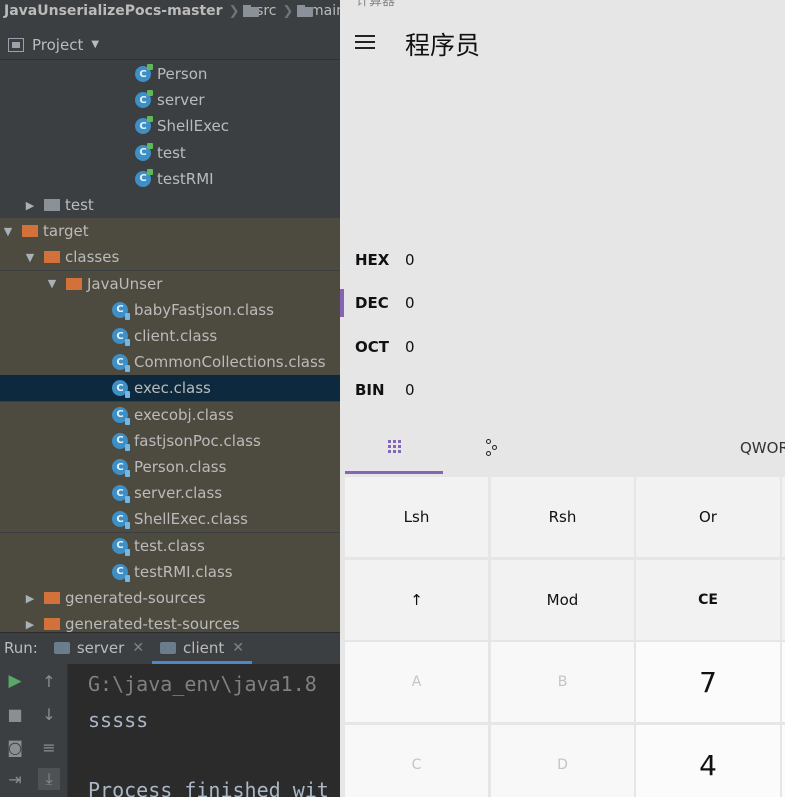 The image size is (785, 797). I want to click on tree-item: ▼ JavaUnser, so click(172, 283).